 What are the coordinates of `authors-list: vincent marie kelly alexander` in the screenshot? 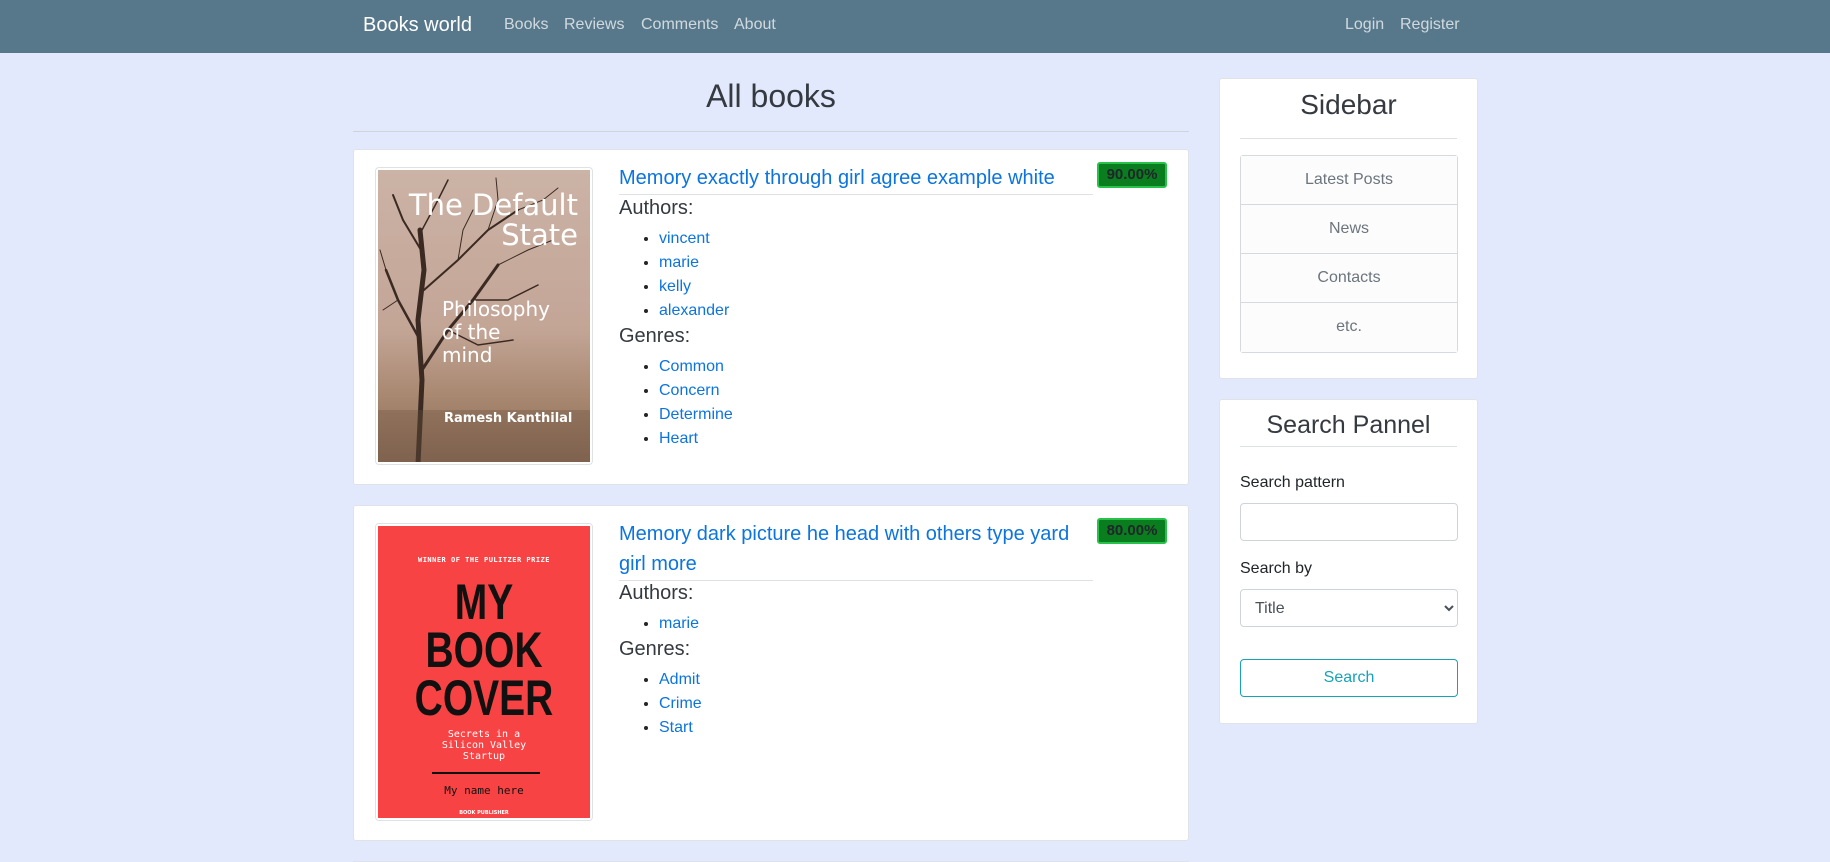 It's located at (694, 275).